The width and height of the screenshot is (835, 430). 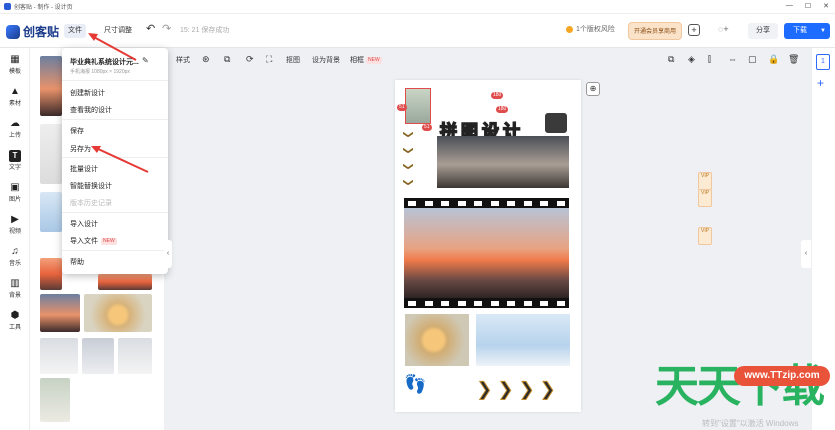 What do you see at coordinates (593, 89) in the screenshot?
I see `page-tool-icon: ⊕` at bounding box center [593, 89].